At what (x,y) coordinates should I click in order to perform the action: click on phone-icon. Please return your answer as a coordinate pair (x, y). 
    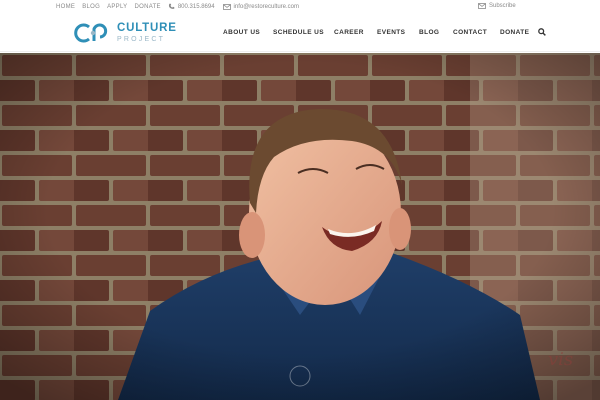
    Looking at the image, I should click on (171, 6).